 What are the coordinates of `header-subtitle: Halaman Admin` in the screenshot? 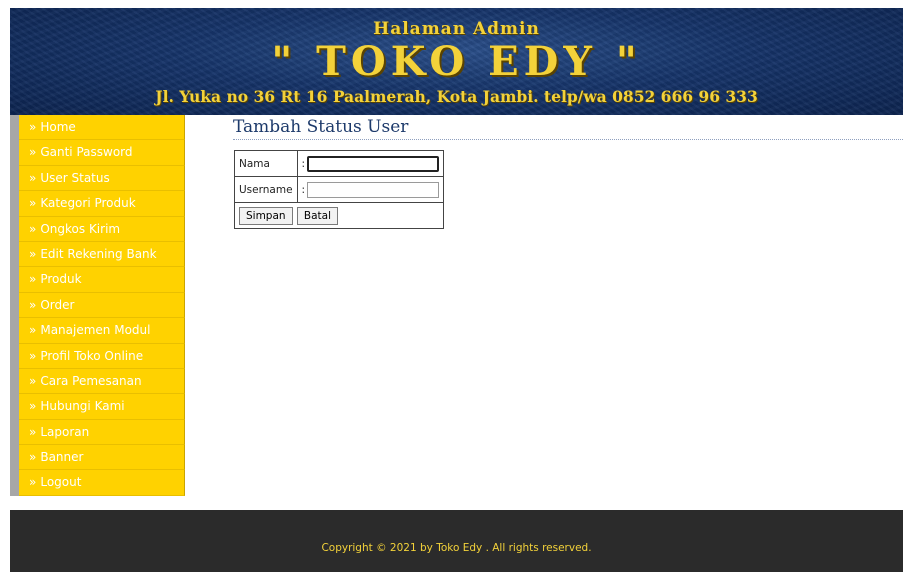 It's located at (456, 29).